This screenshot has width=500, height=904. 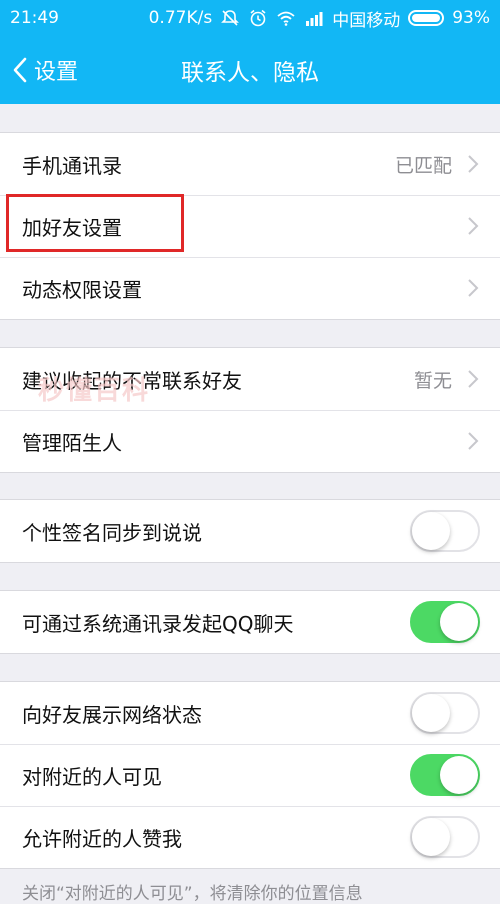 I want to click on battery-level: 93%, so click(x=471, y=18).